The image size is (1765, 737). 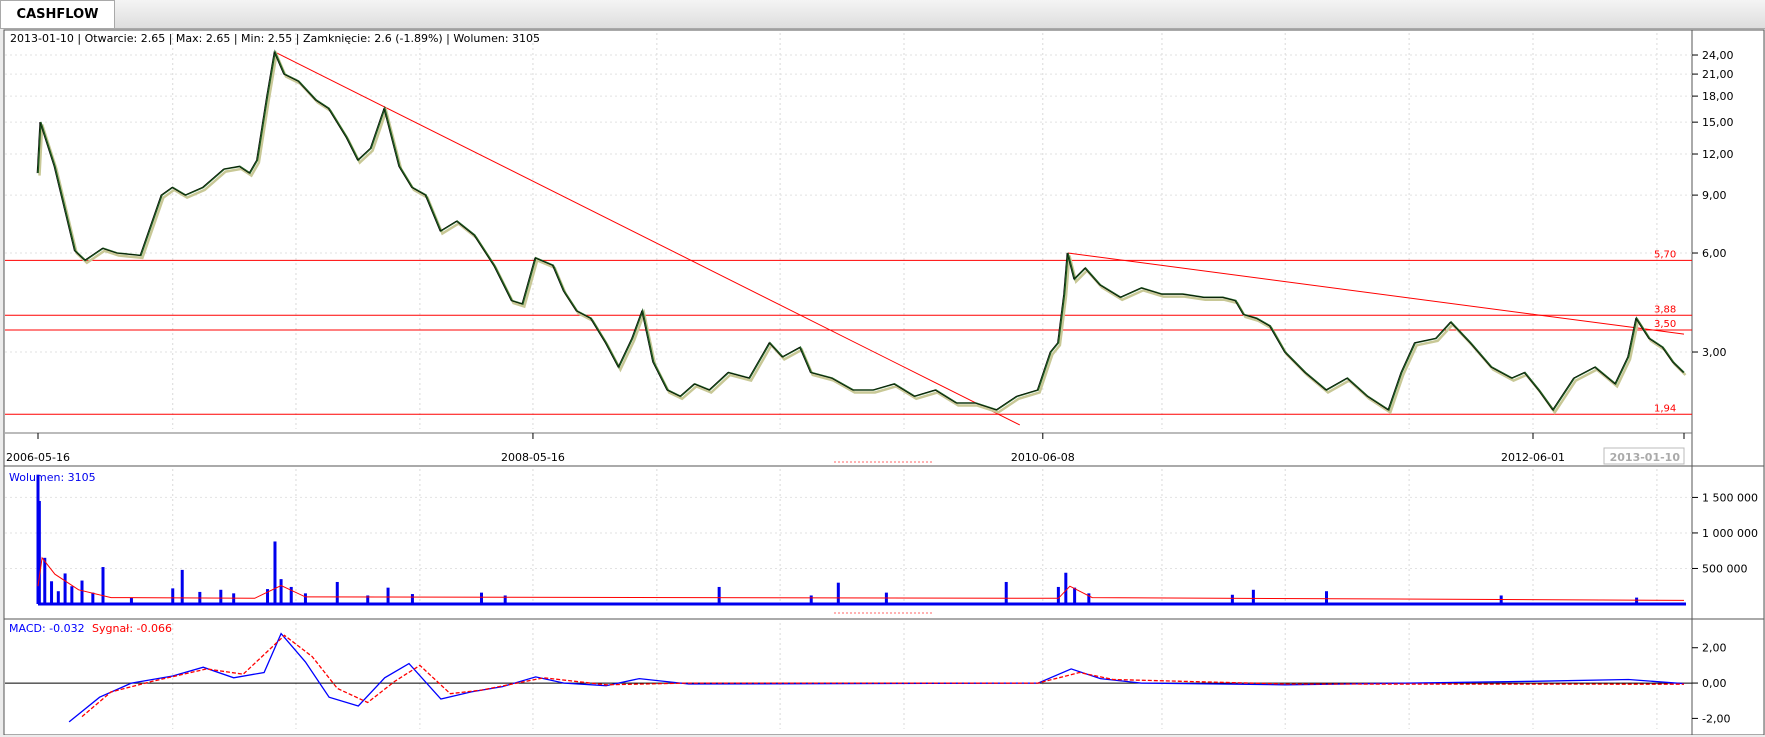 I want to click on macd-tick-label: -2,00, so click(x=1716, y=718).